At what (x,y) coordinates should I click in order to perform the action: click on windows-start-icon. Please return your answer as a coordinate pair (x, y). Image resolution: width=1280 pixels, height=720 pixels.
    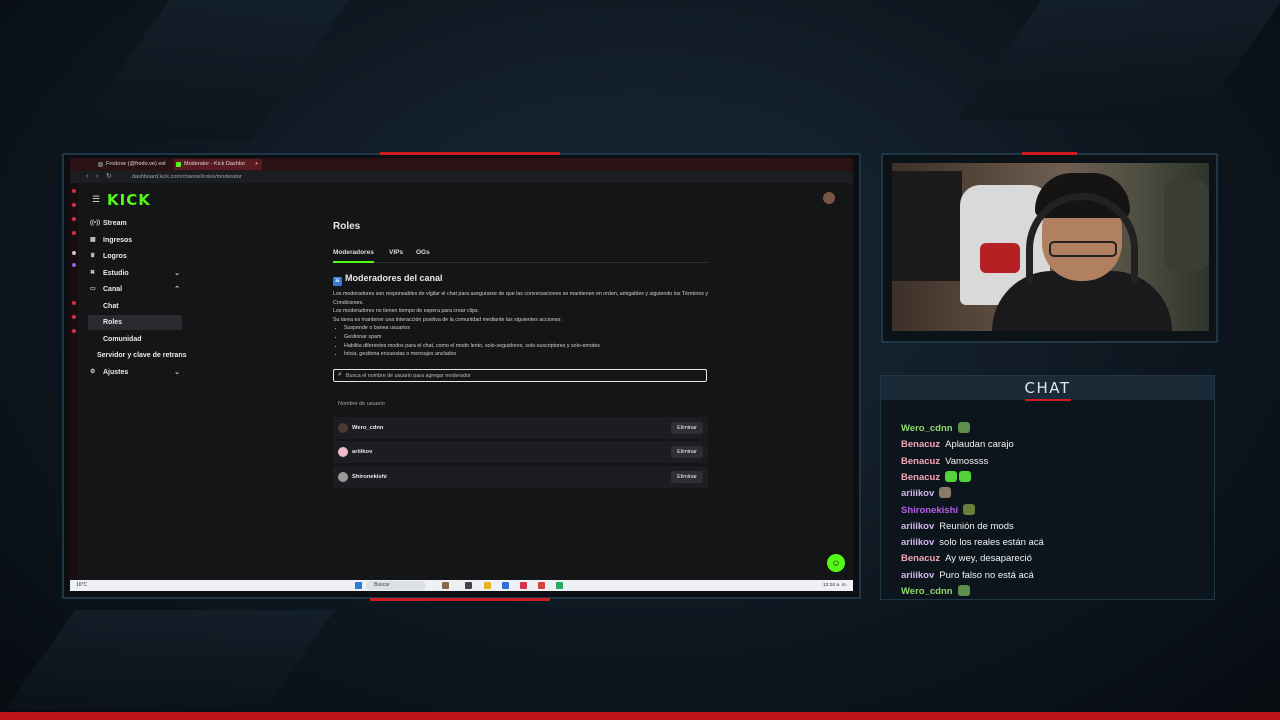
    Looking at the image, I should click on (358, 585).